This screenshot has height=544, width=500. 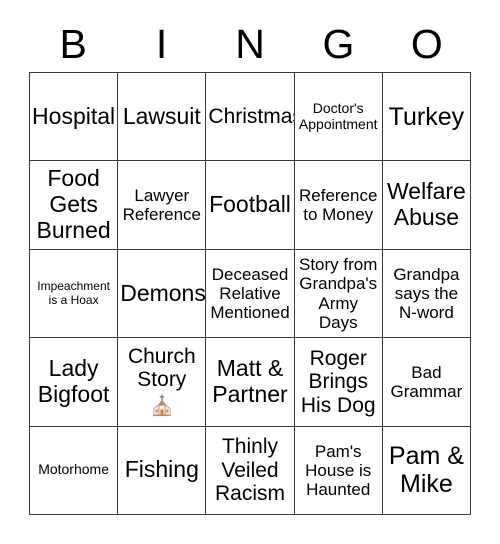 I want to click on bingo-cell-label: Doctor's Appointment, so click(x=338, y=116).